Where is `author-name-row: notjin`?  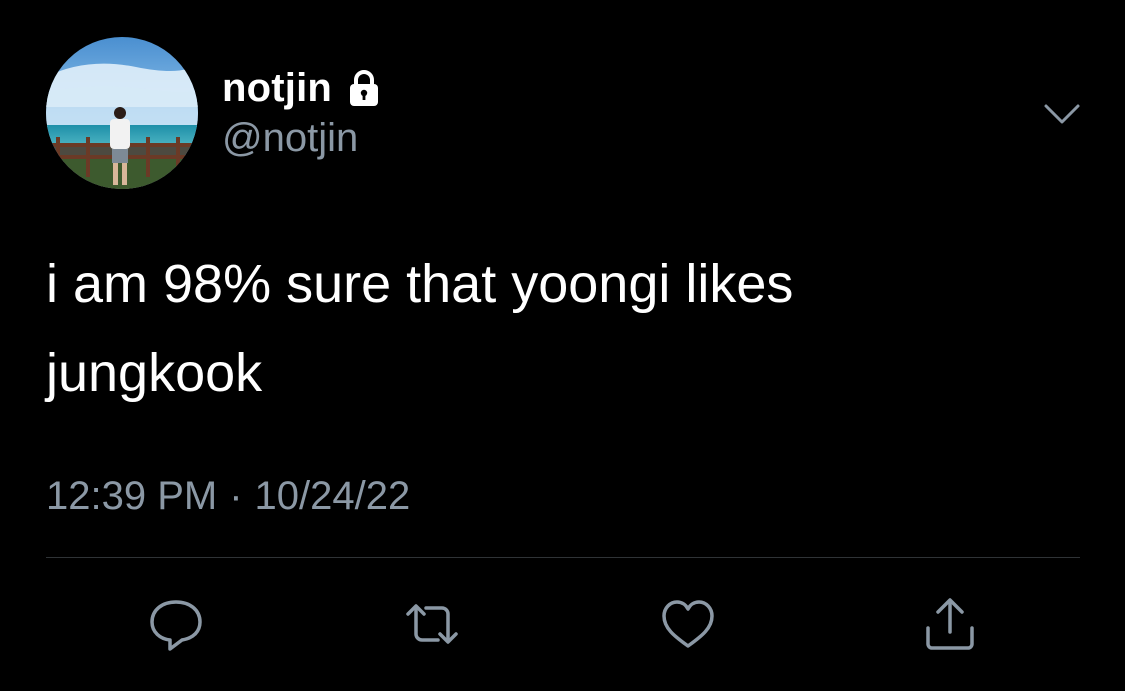
author-name-row: notjin is located at coordinates (303, 88).